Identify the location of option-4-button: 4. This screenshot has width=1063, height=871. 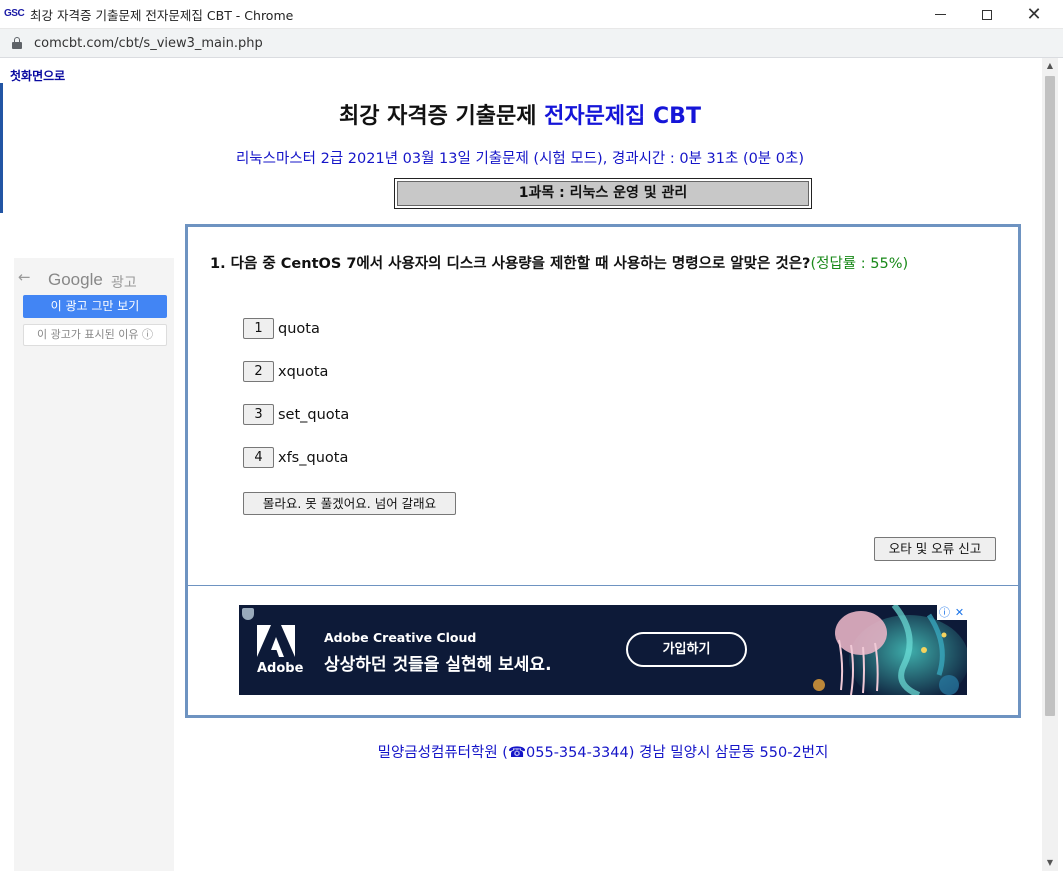
(258, 457).